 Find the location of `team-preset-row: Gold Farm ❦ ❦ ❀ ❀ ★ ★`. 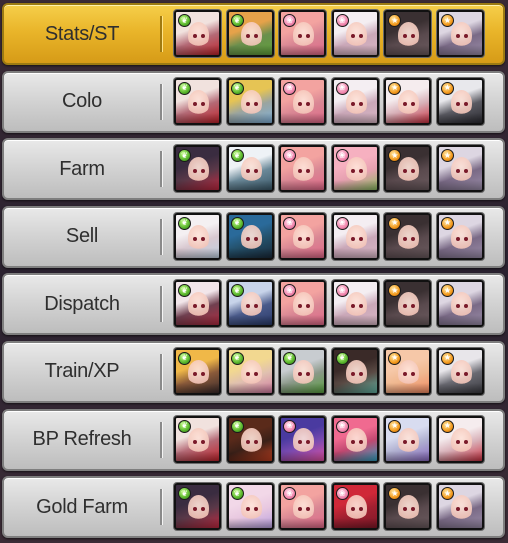

team-preset-row: Gold Farm ❦ ❦ ❀ ❀ ★ ★ is located at coordinates (253, 507).